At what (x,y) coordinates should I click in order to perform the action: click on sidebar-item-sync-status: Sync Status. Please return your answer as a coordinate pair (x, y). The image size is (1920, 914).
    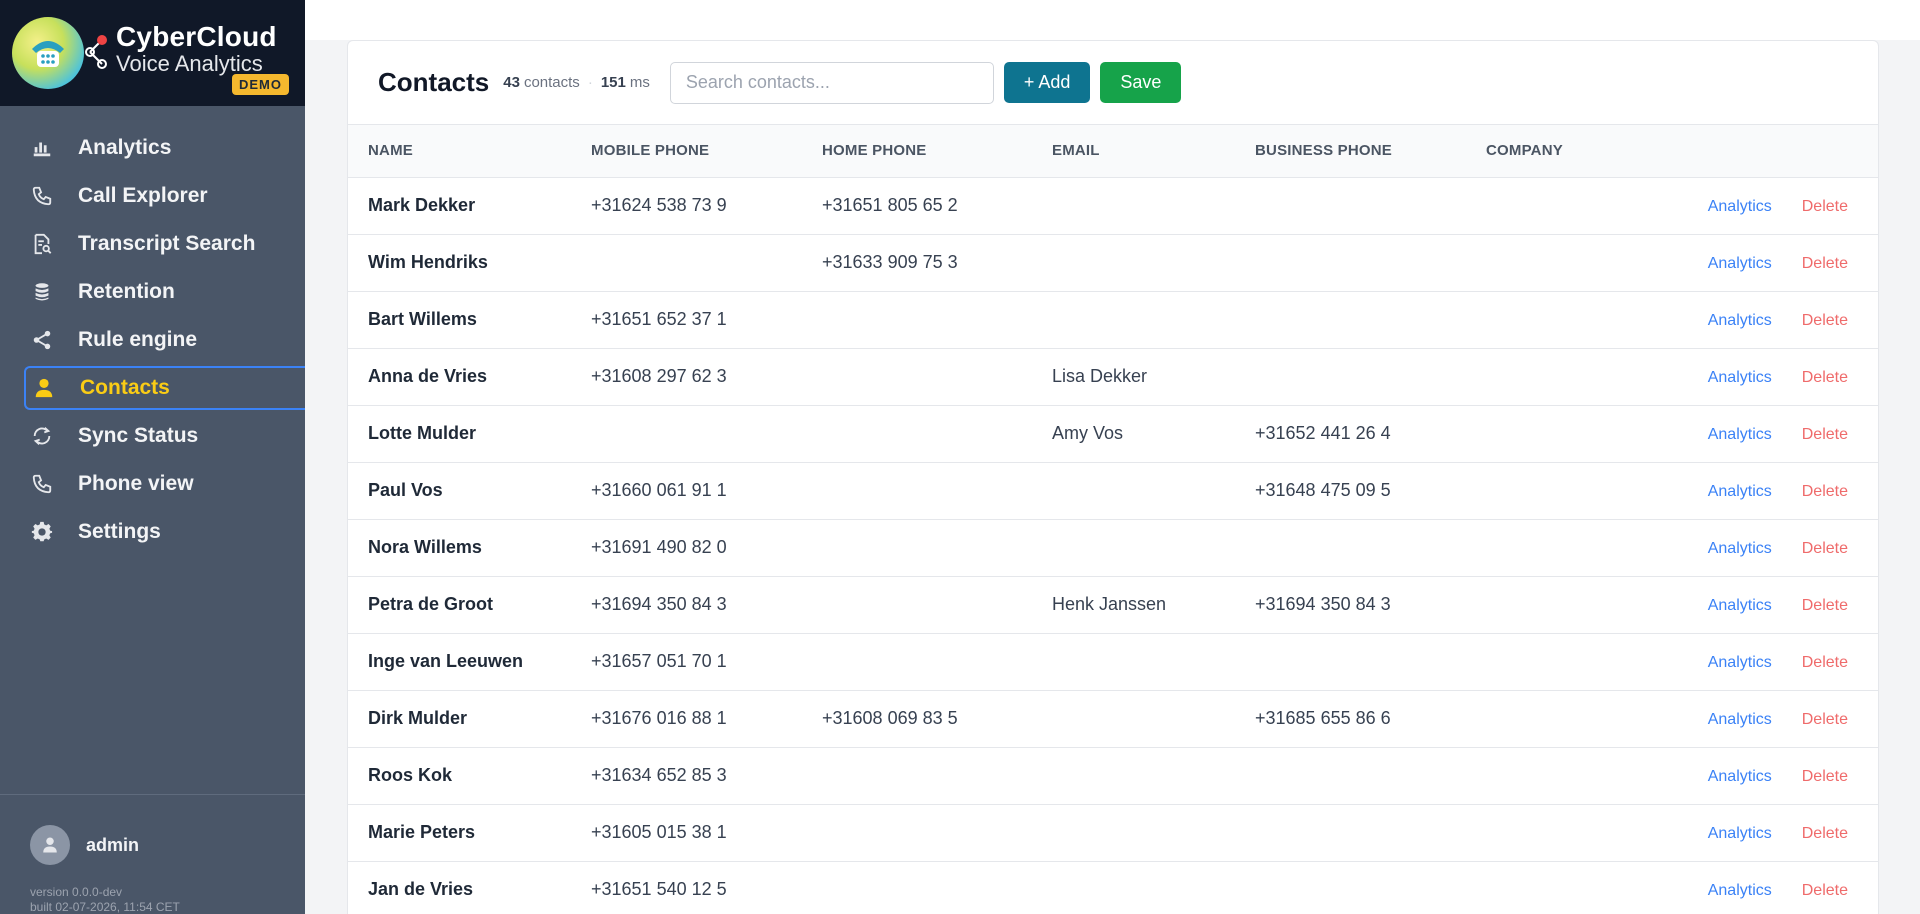
    Looking at the image, I should click on (164, 436).